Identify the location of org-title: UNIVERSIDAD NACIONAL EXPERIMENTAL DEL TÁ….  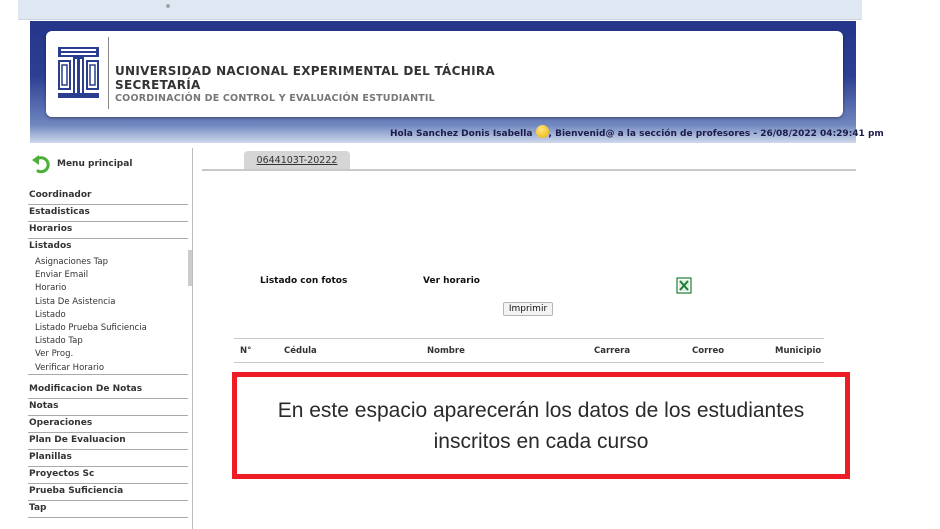
(305, 71).